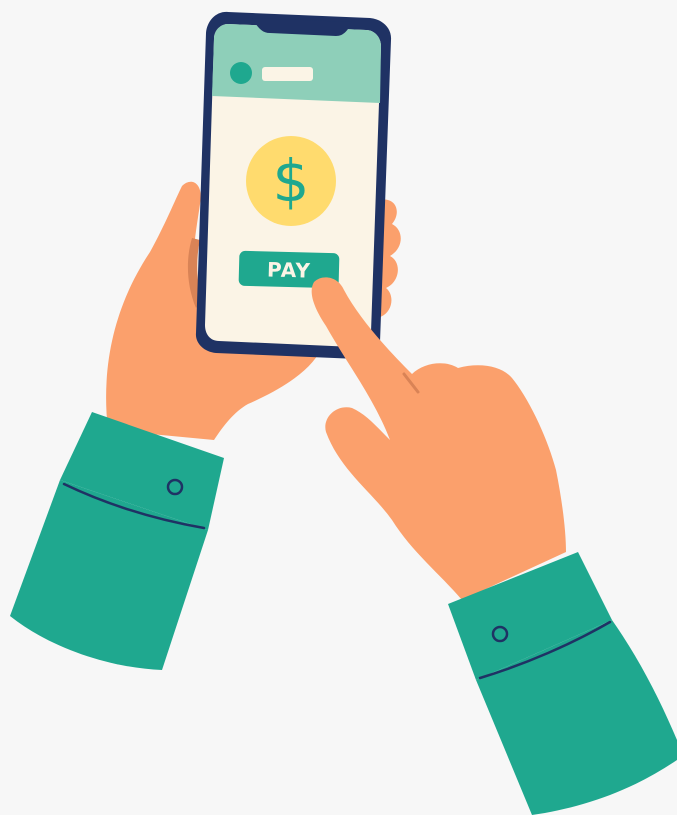  What do you see at coordinates (438, 438) in the screenshot?
I see `right-hand` at bounding box center [438, 438].